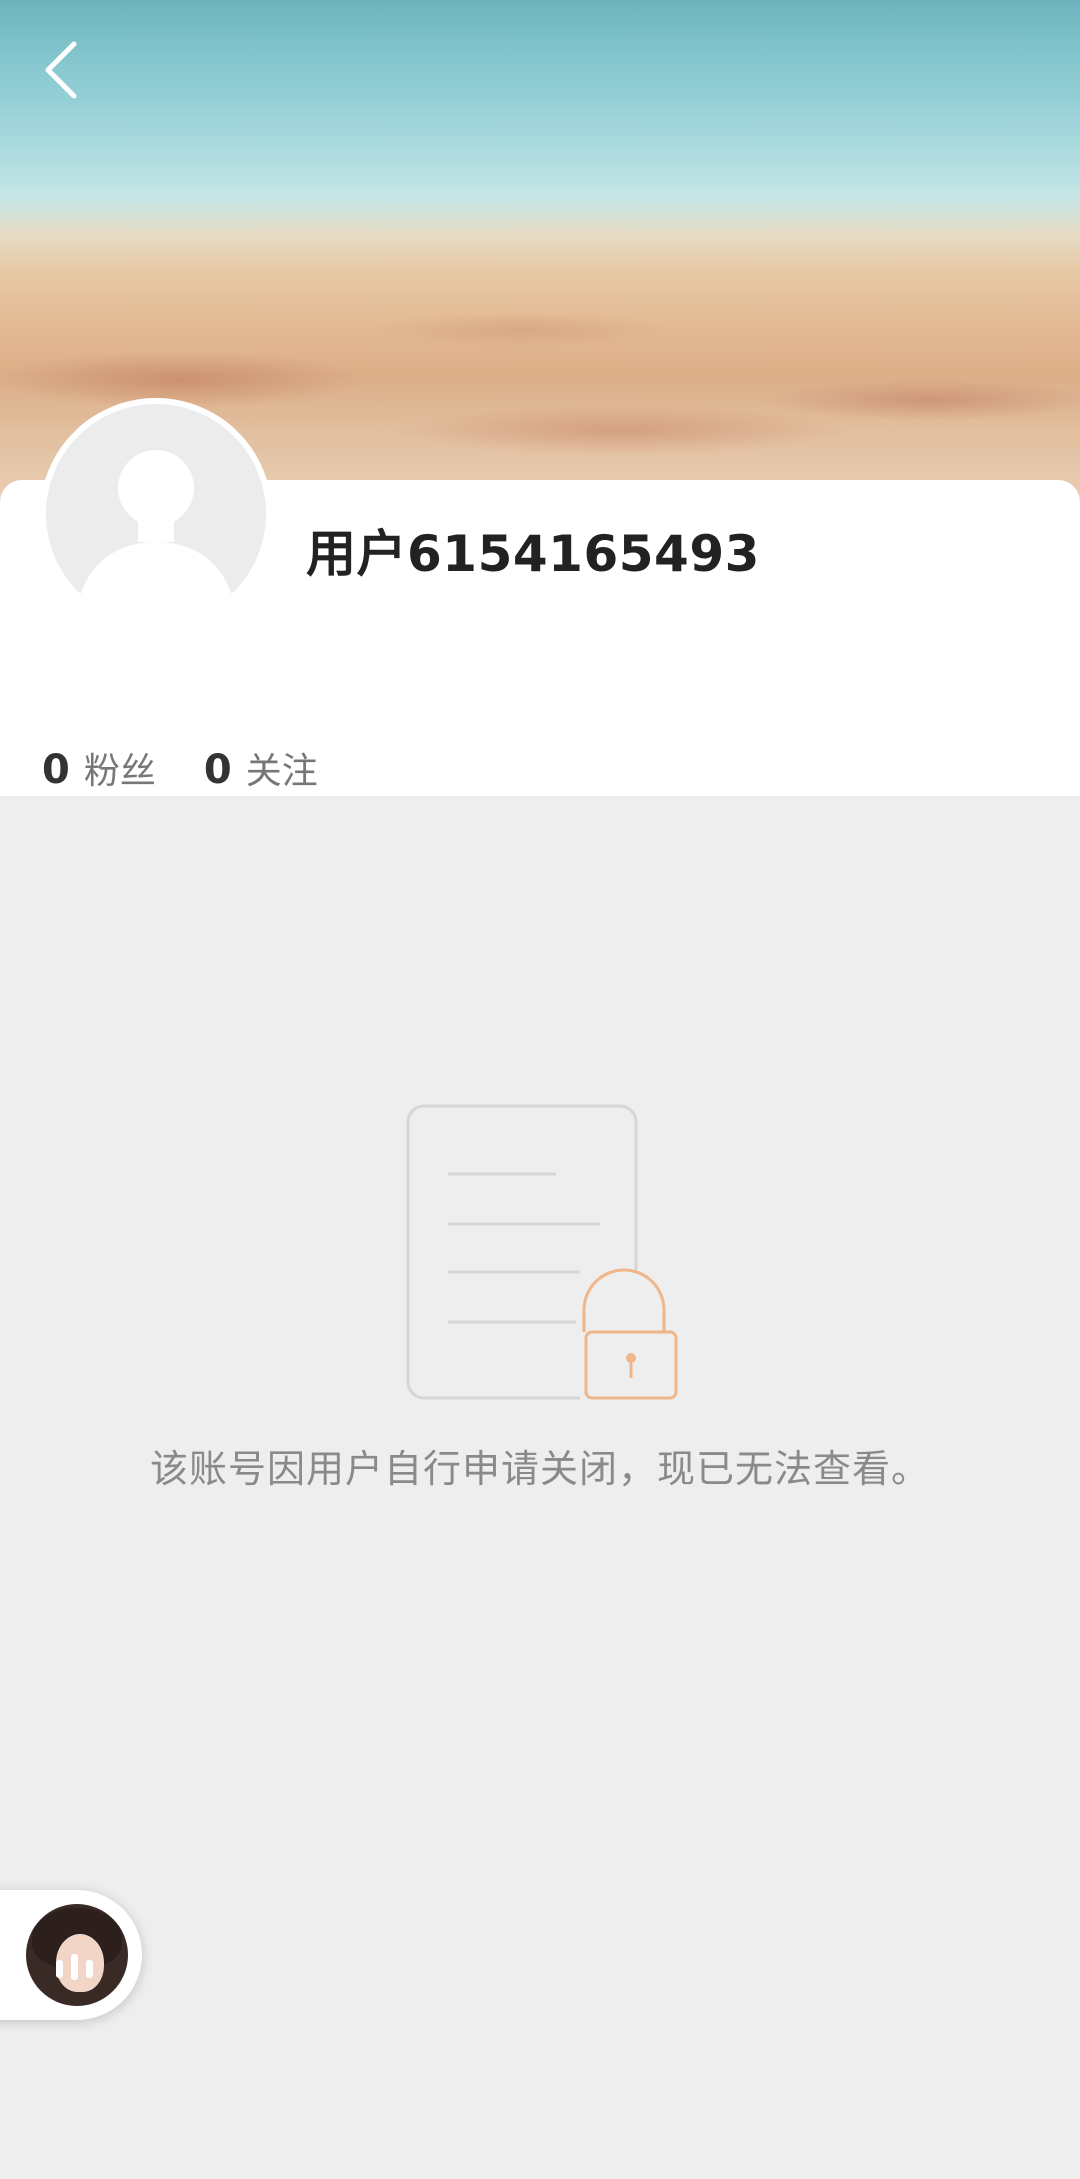  I want to click on profile-stats: 0 粉丝 0 关注, so click(204, 768).